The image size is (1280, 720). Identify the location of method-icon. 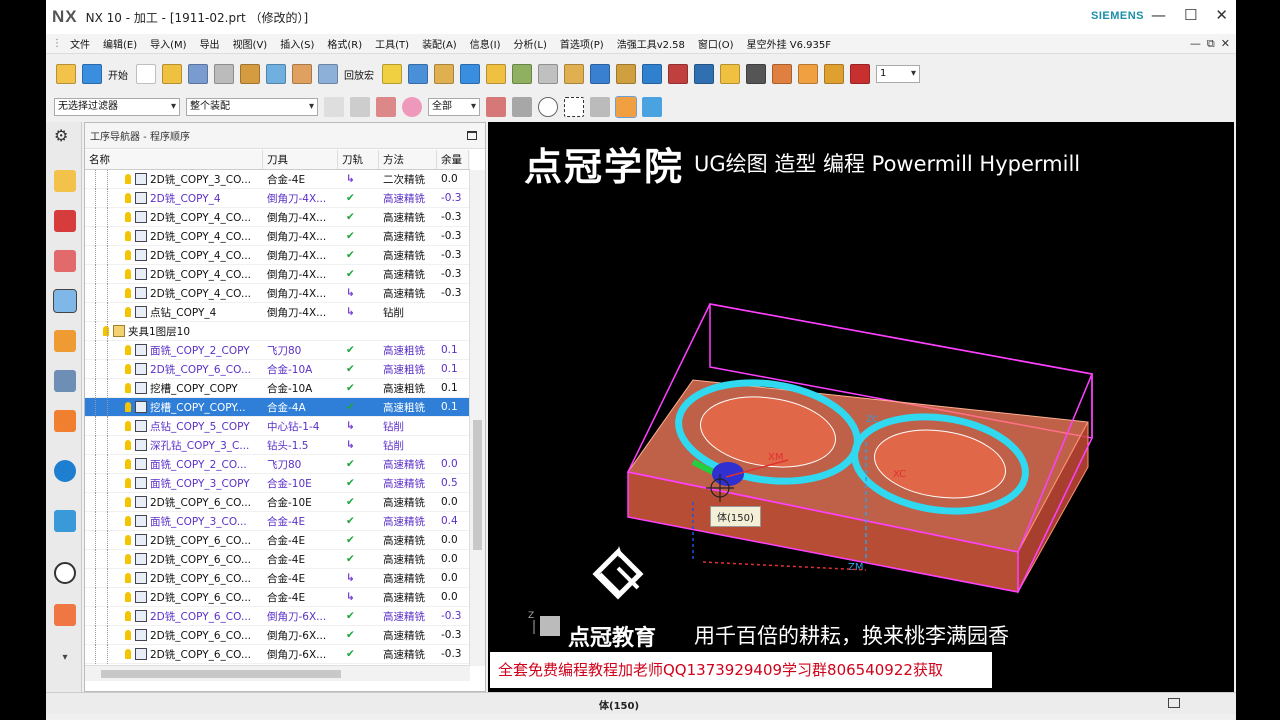
(418, 74).